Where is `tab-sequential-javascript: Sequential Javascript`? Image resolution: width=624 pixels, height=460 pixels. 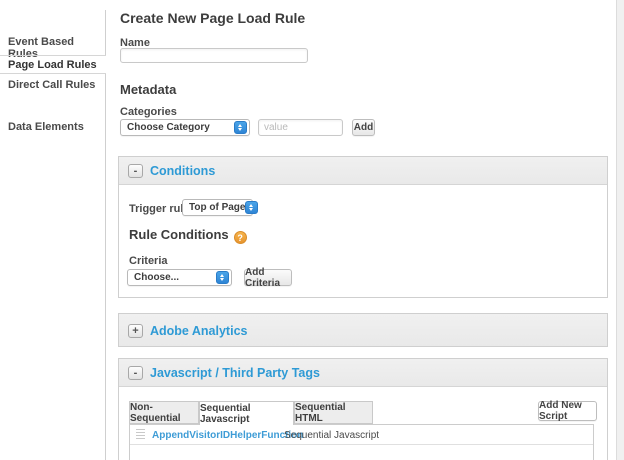 tab-sequential-javascript: Sequential Javascript is located at coordinates (246, 413).